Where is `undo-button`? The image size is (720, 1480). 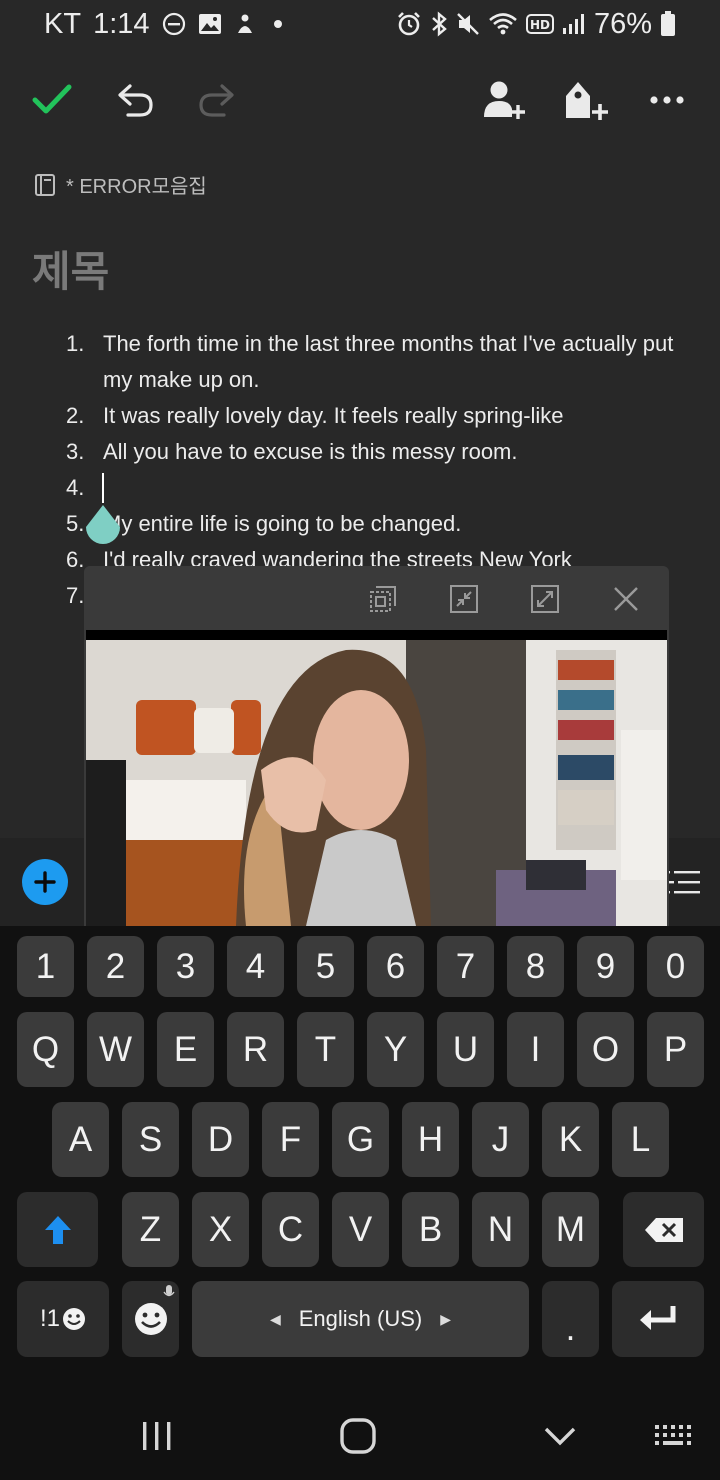
undo-button is located at coordinates (136, 100).